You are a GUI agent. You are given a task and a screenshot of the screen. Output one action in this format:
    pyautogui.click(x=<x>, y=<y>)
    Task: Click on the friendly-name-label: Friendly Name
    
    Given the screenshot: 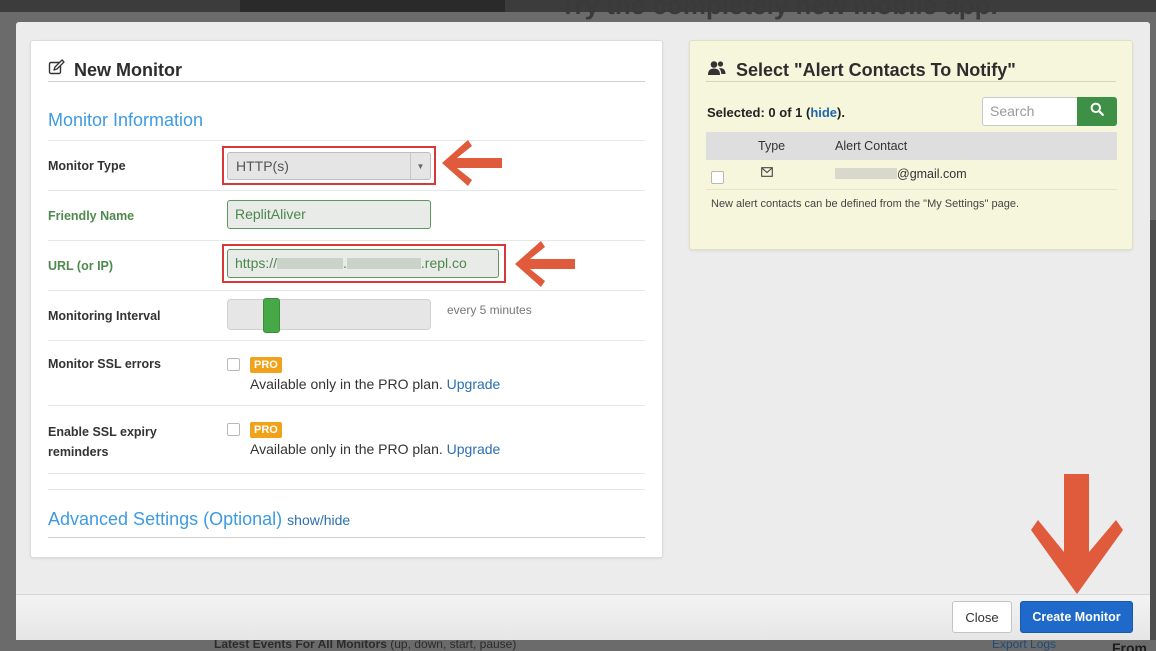 What is the action you would take?
    pyautogui.click(x=91, y=216)
    